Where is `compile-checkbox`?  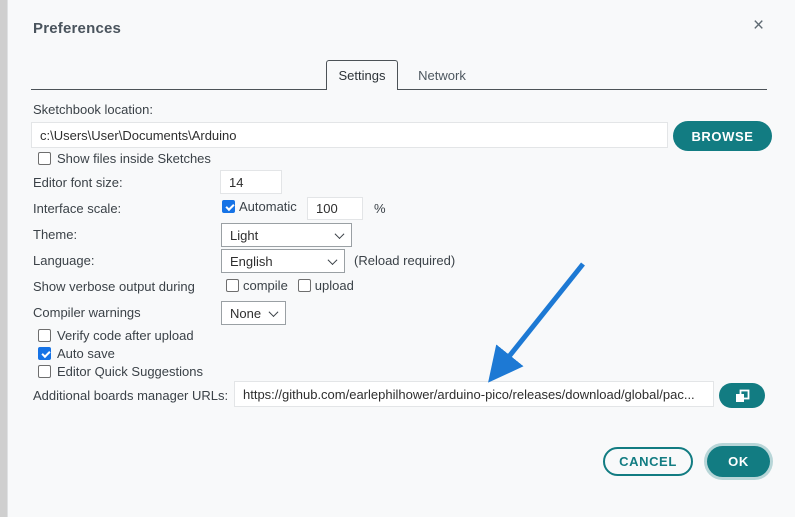
compile-checkbox is located at coordinates (232, 285).